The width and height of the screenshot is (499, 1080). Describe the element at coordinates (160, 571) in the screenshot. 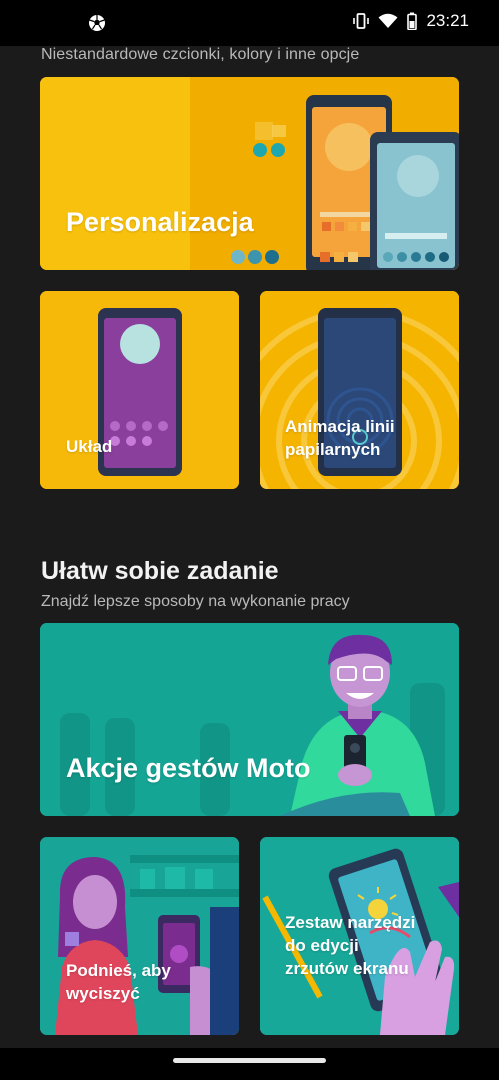

I see `easier-section-title: Ułatw sobie zadanie` at that location.